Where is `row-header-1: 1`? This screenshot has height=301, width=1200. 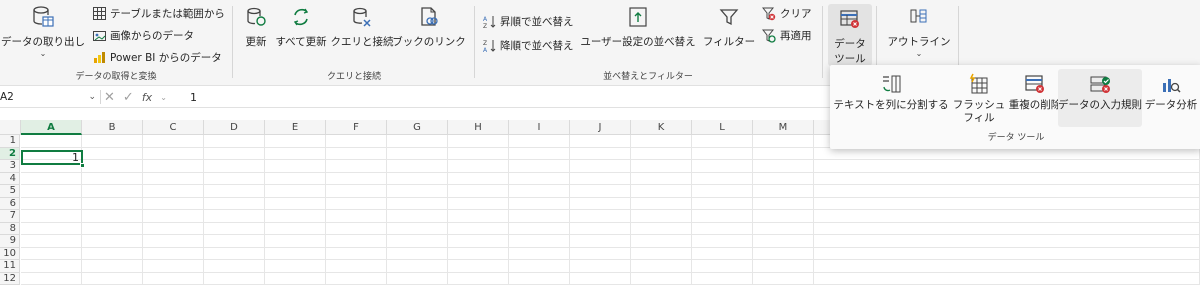
row-header-1: 1 is located at coordinates (10, 141).